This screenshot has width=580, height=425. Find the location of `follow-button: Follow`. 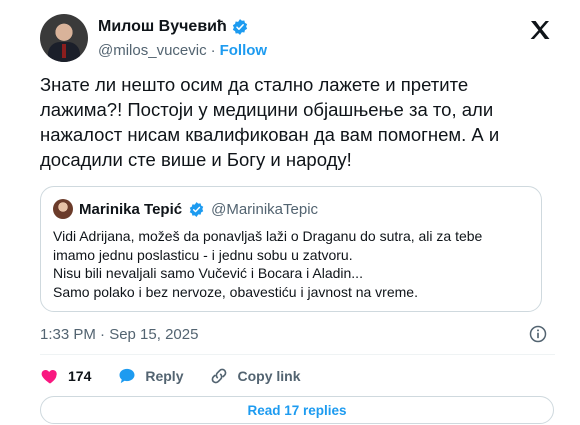

follow-button: Follow is located at coordinates (244, 50).